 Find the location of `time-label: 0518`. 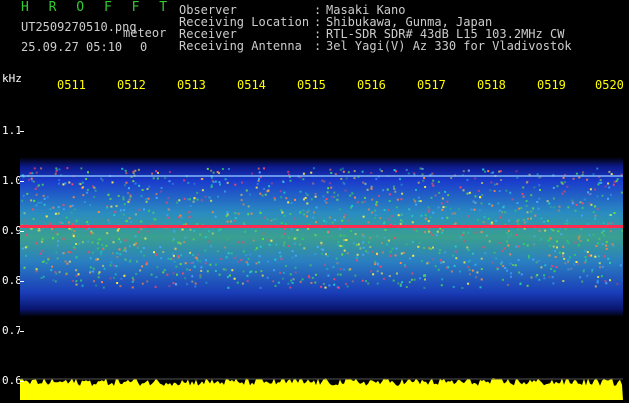

time-label: 0518 is located at coordinates (491, 85).